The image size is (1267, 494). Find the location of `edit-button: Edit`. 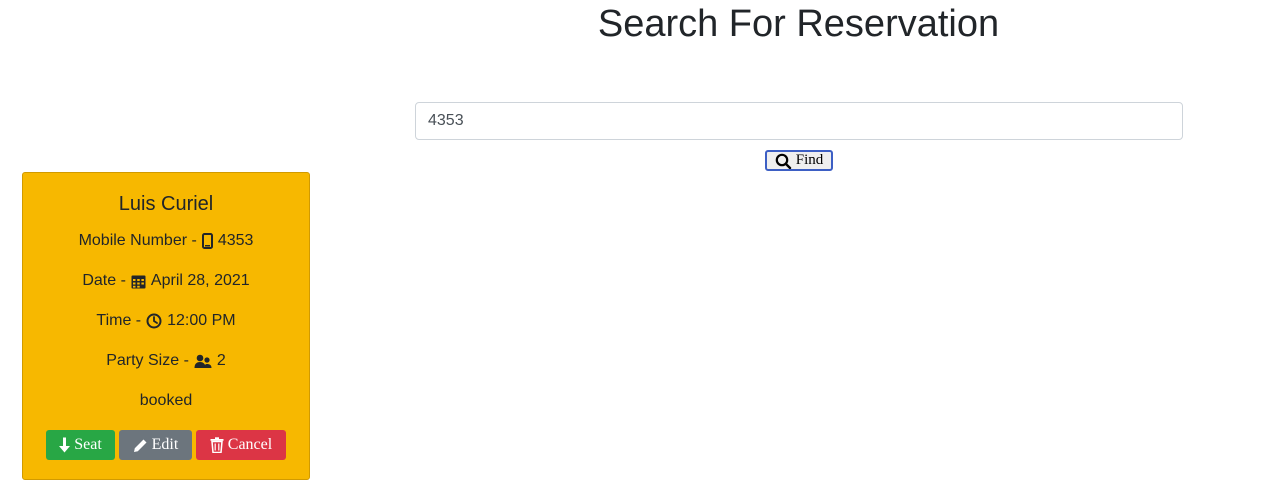

edit-button: Edit is located at coordinates (155, 445).